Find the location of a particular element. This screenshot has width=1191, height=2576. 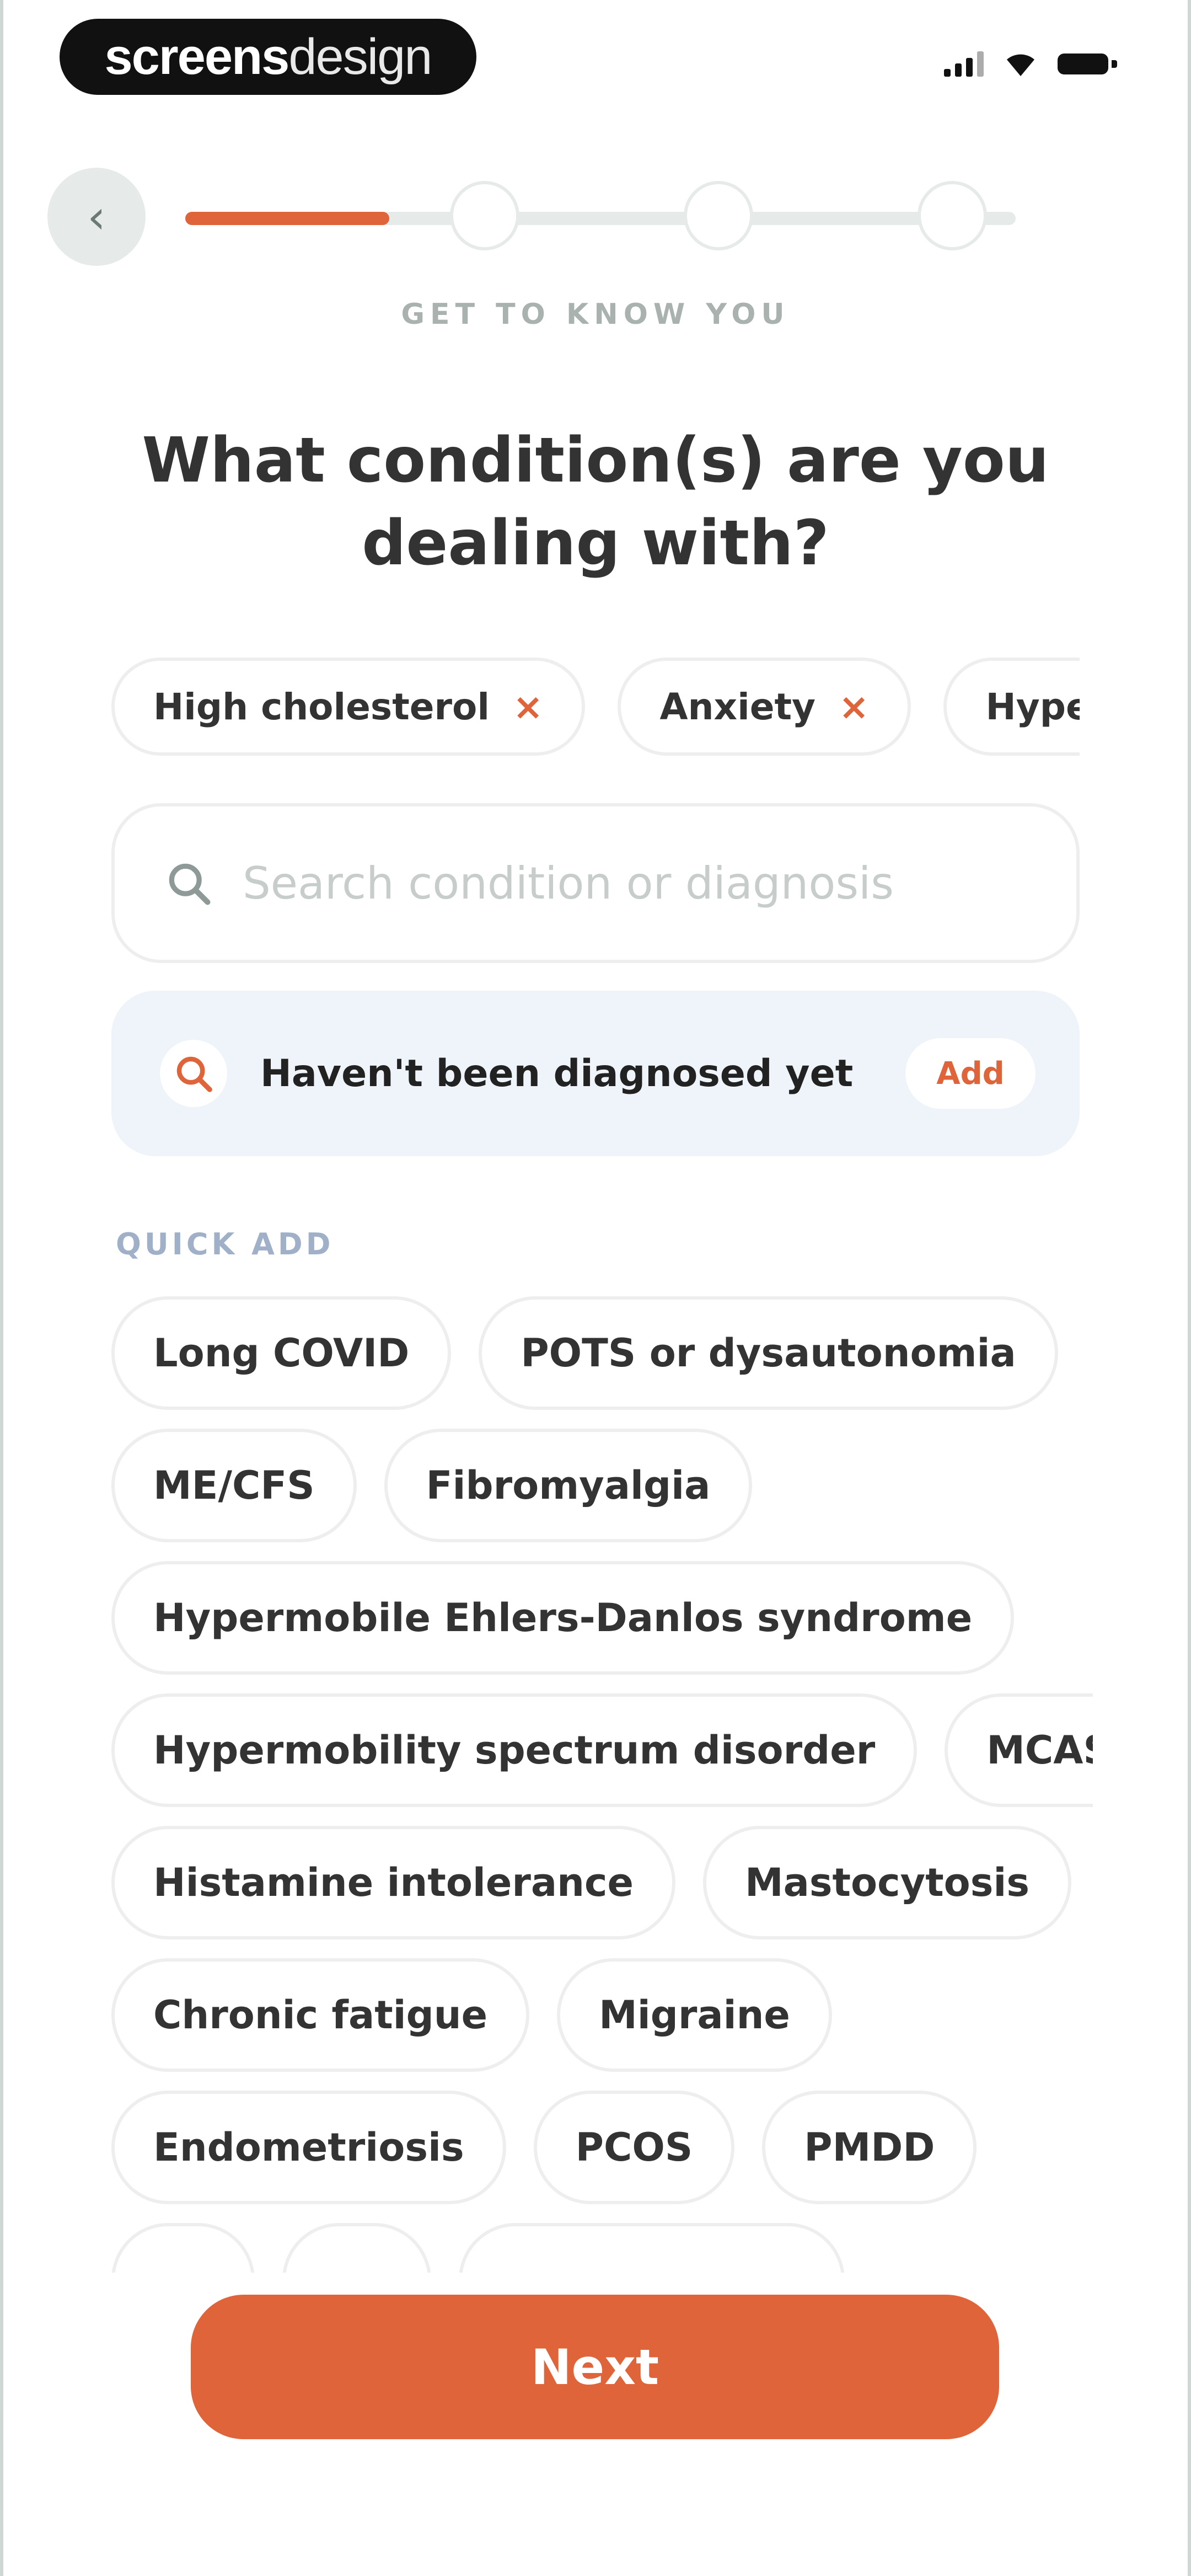

undiagnosed-icon-wrap is located at coordinates (194, 1073).